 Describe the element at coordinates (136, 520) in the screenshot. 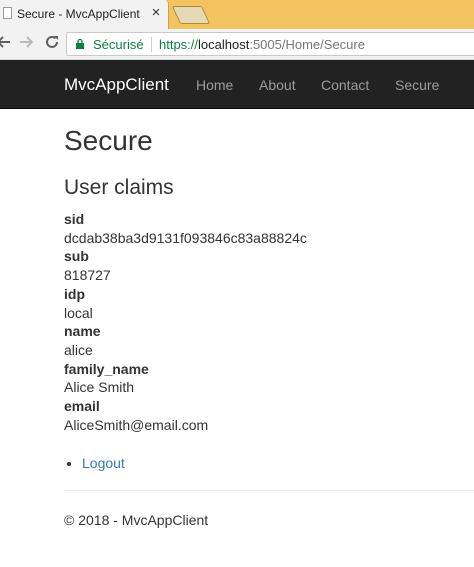

I see `footer-text: © 2018 - MvcAppClient` at that location.